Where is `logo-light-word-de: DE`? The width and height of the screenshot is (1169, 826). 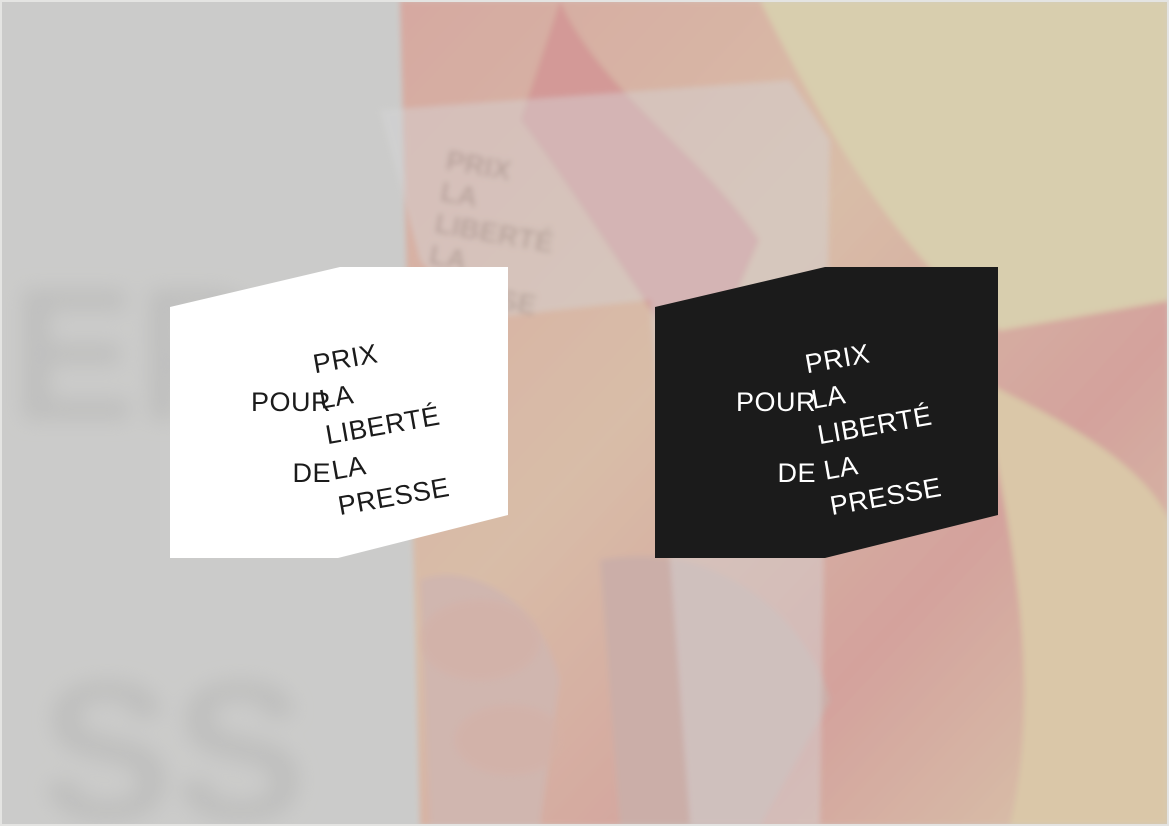 logo-light-word-de: DE is located at coordinates (311, 473).